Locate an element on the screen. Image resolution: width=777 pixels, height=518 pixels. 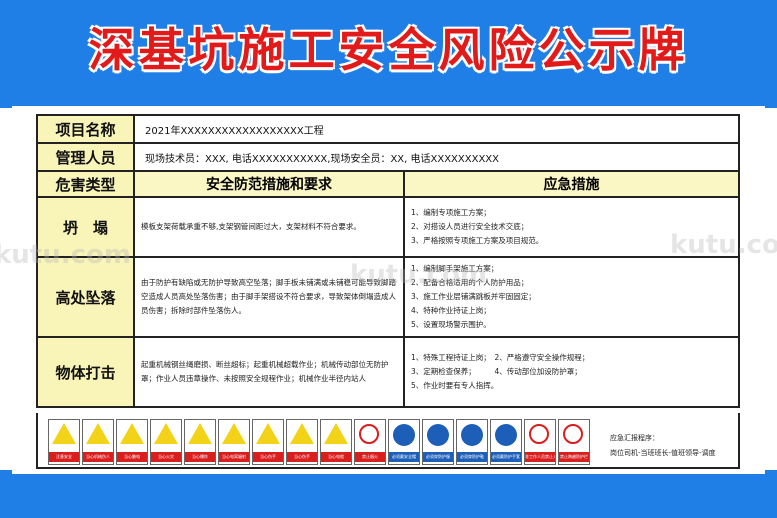
sign-caption: 必须穿防护鞋 is located at coordinates (472, 457).